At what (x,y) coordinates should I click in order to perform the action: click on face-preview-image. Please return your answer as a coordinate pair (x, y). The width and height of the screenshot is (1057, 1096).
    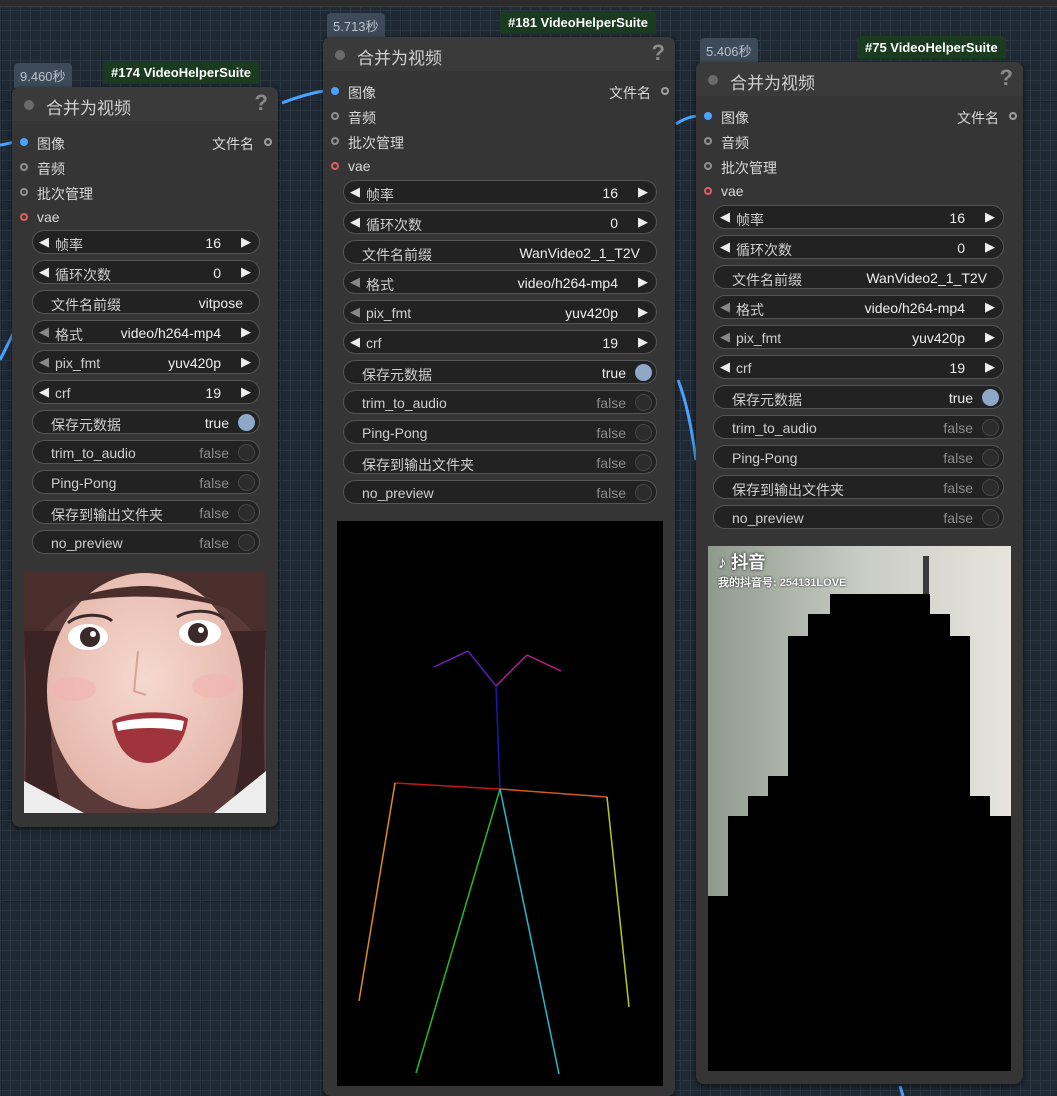
    Looking at the image, I should click on (145, 692).